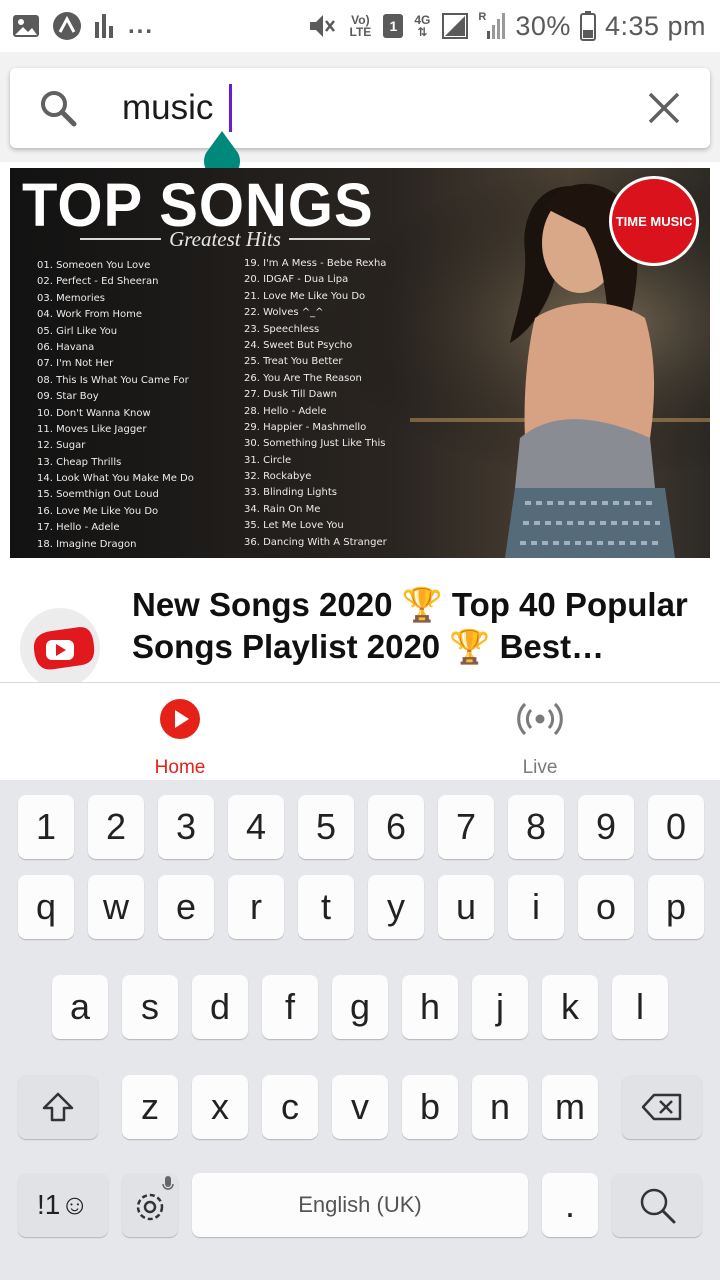  What do you see at coordinates (64, 648) in the screenshot?
I see `youtube-logo-icon` at bounding box center [64, 648].